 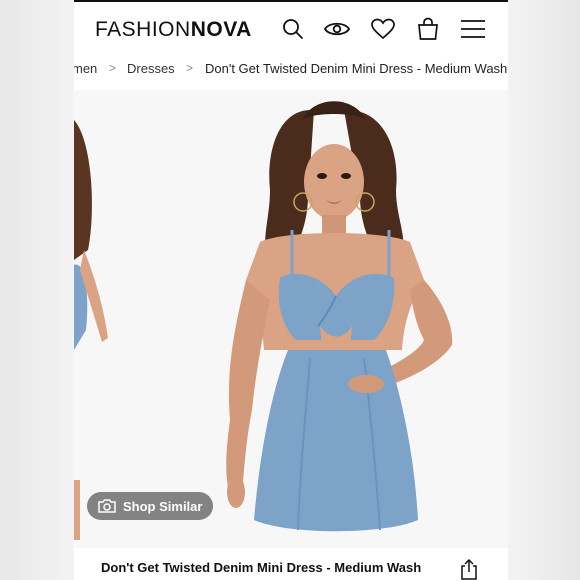 I want to click on logo-light-text: FASHION, so click(x=143, y=29).